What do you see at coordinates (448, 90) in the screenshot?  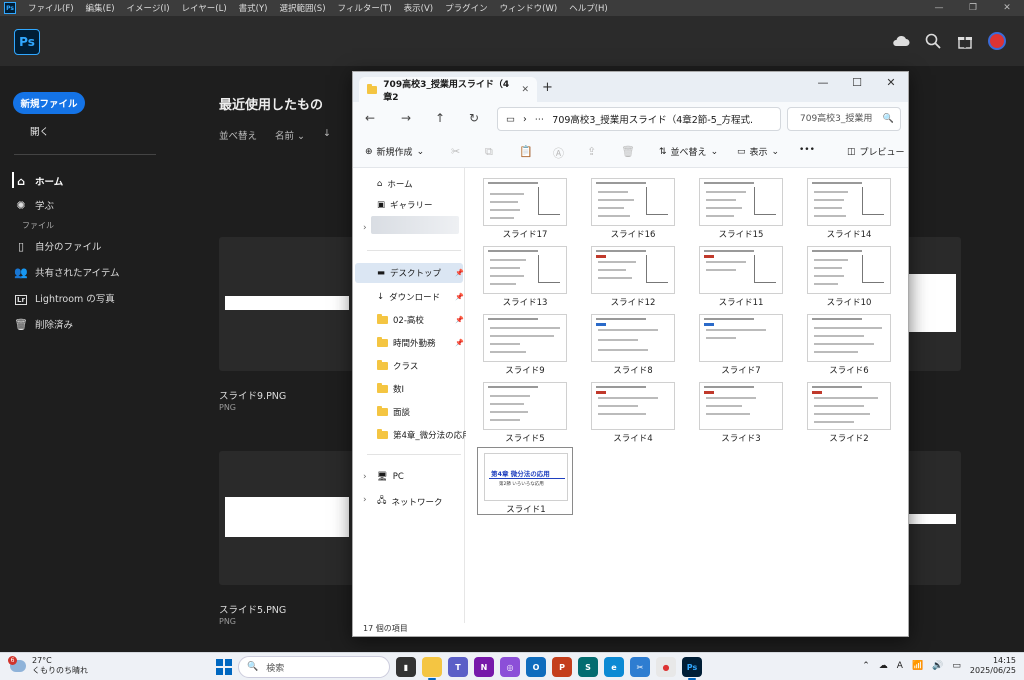 I see `tab-folder: 709高校3_授業用スライド（4章2 ✕` at bounding box center [448, 90].